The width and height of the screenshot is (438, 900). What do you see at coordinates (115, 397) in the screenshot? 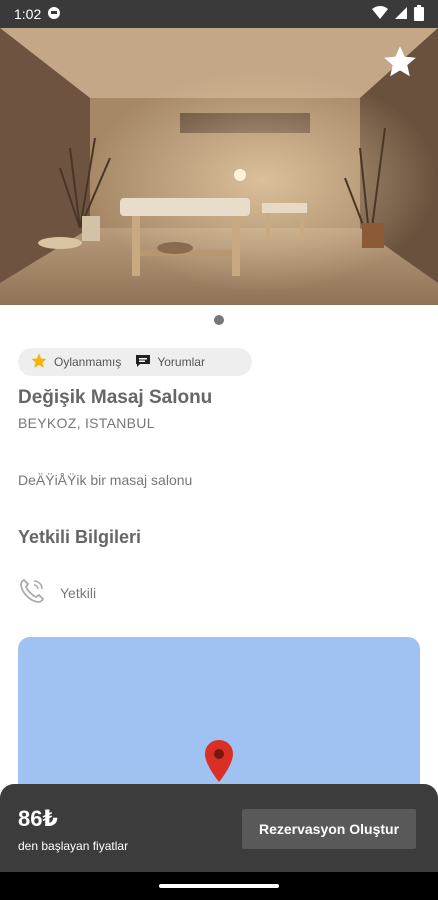
I see `salon-name: Değişik Masaj Salonu` at bounding box center [115, 397].